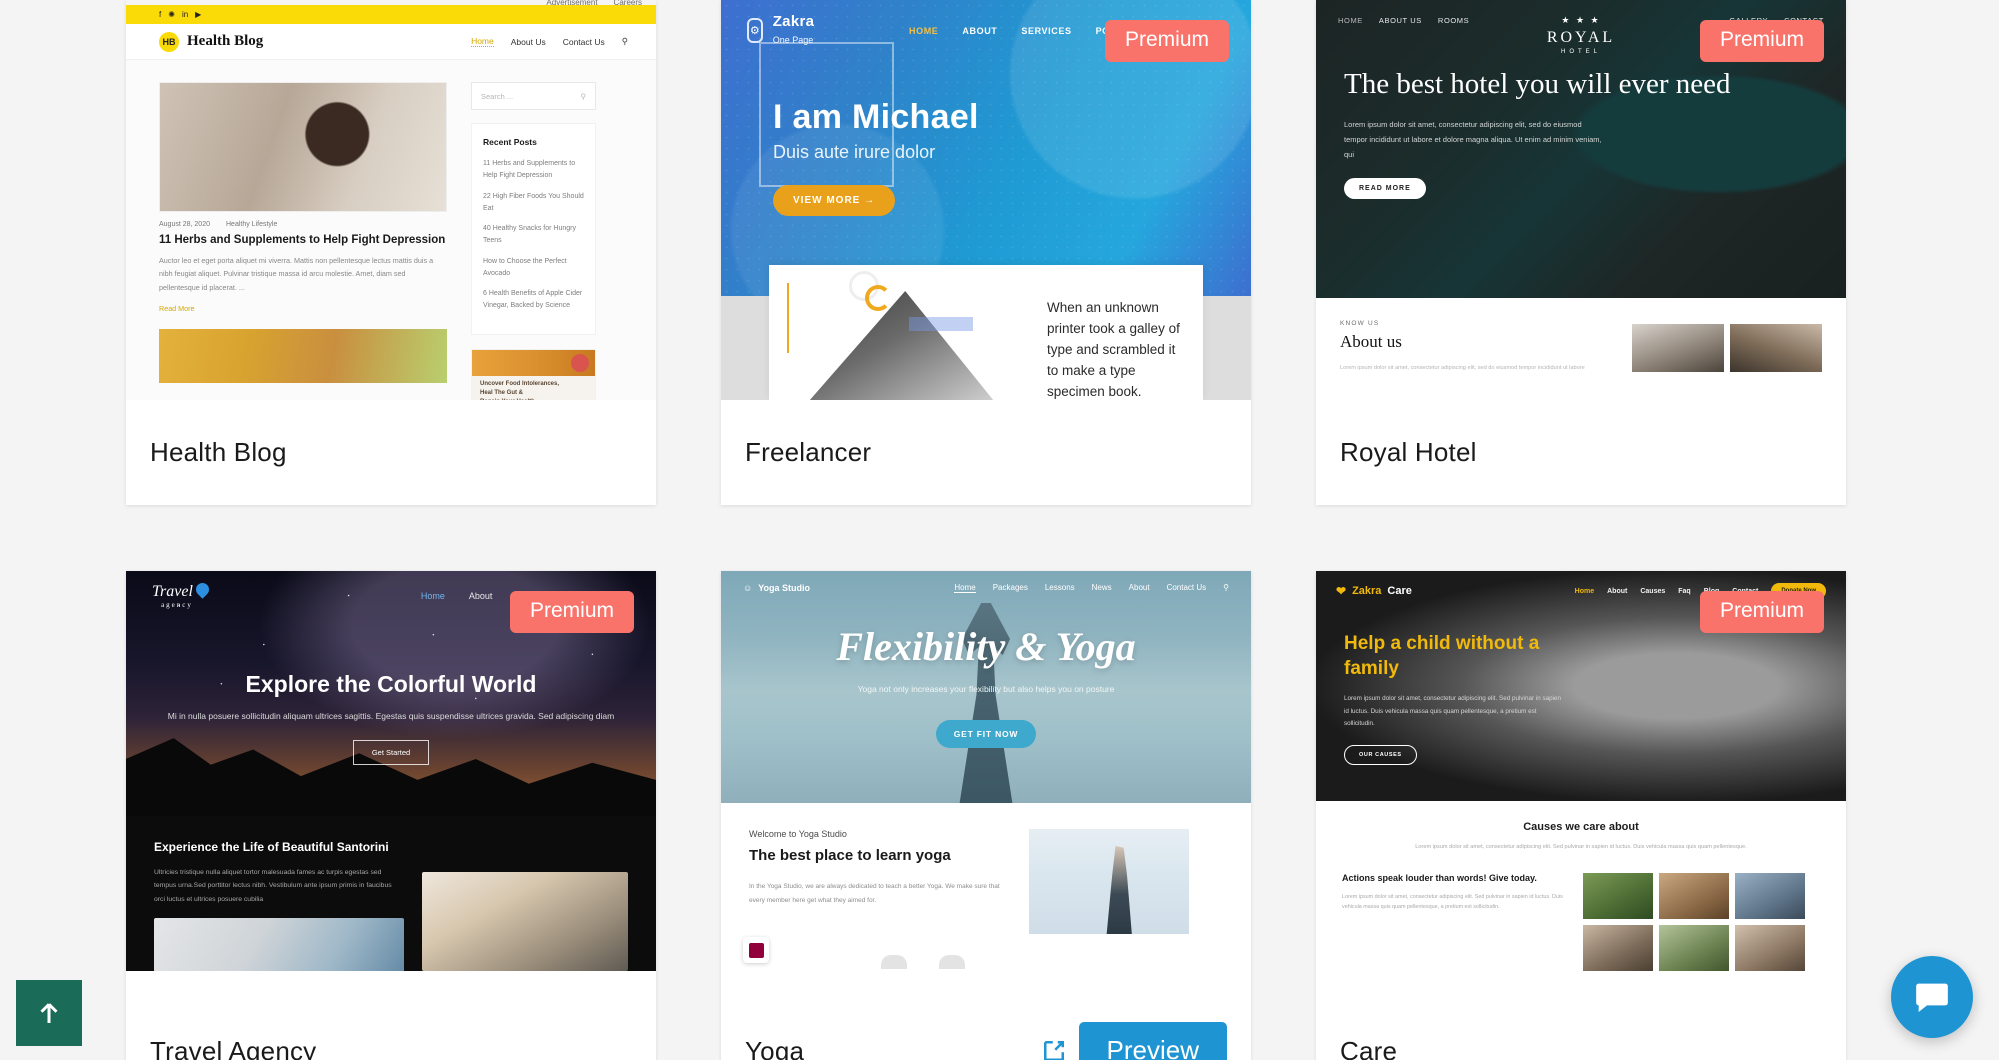  What do you see at coordinates (1581, 827) in the screenshot?
I see `causes-title: Causes we care about` at bounding box center [1581, 827].